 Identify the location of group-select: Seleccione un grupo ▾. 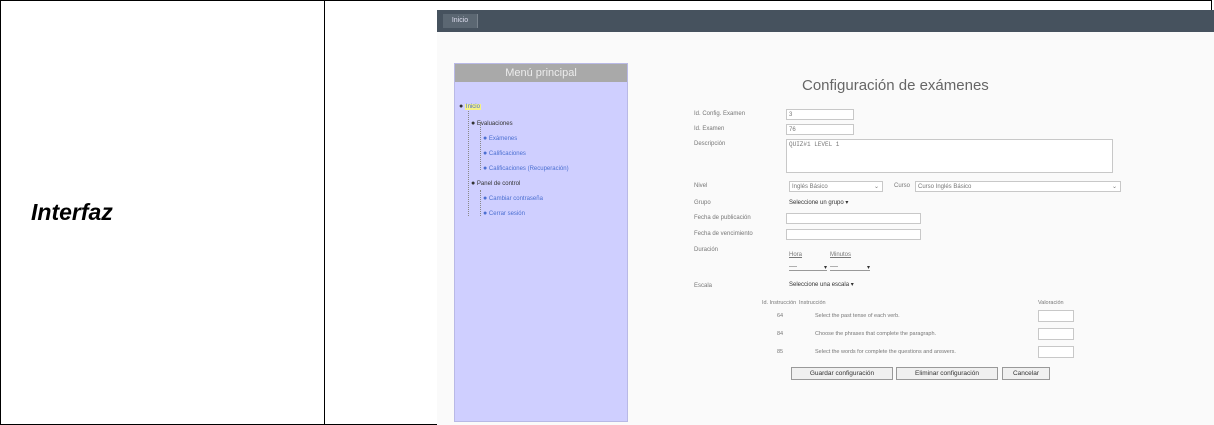
(818, 202).